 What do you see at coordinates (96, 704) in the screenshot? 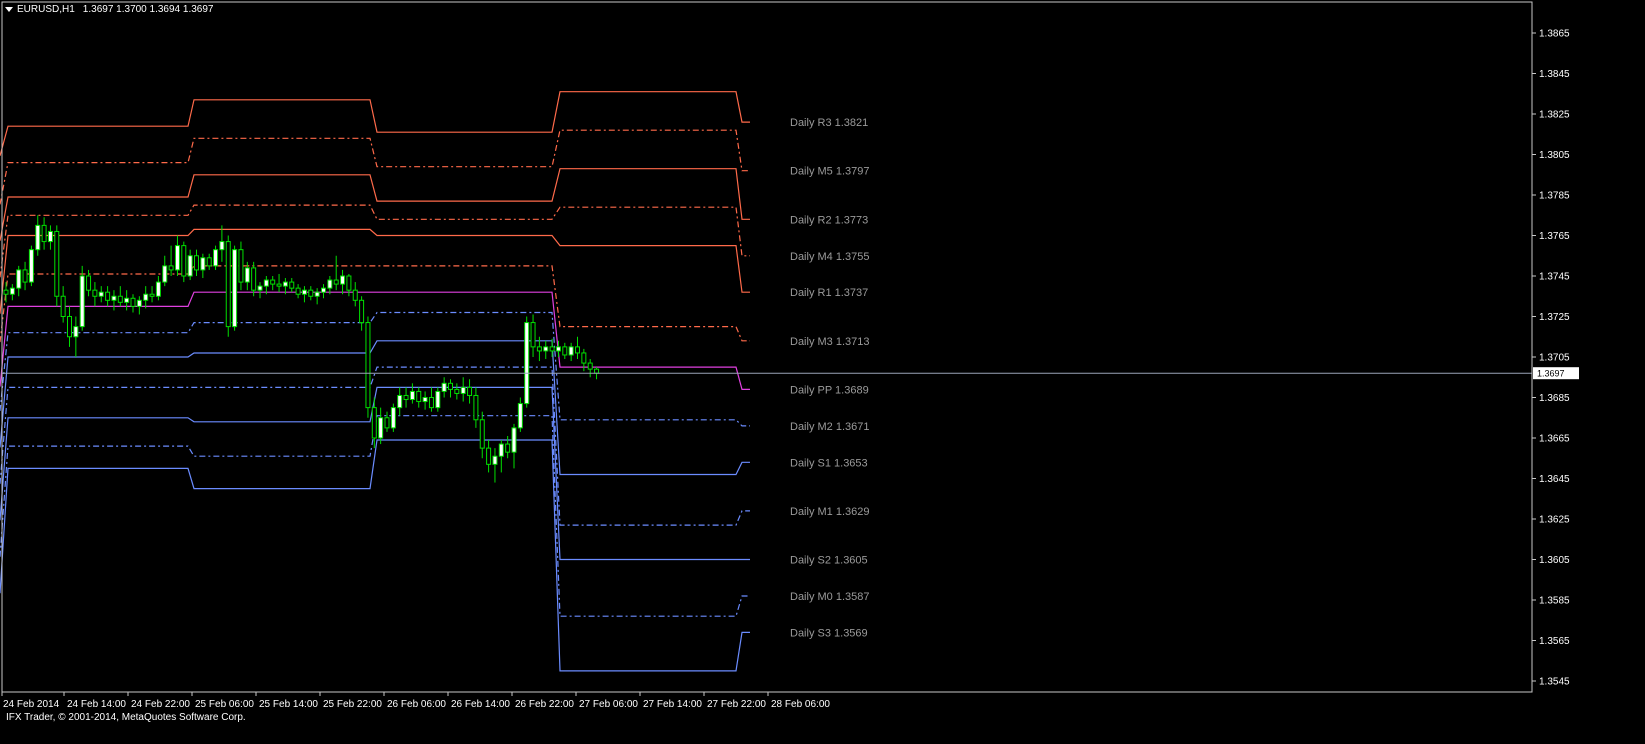
I see `time-tick-label: 24 Feb 14:00` at bounding box center [96, 704].